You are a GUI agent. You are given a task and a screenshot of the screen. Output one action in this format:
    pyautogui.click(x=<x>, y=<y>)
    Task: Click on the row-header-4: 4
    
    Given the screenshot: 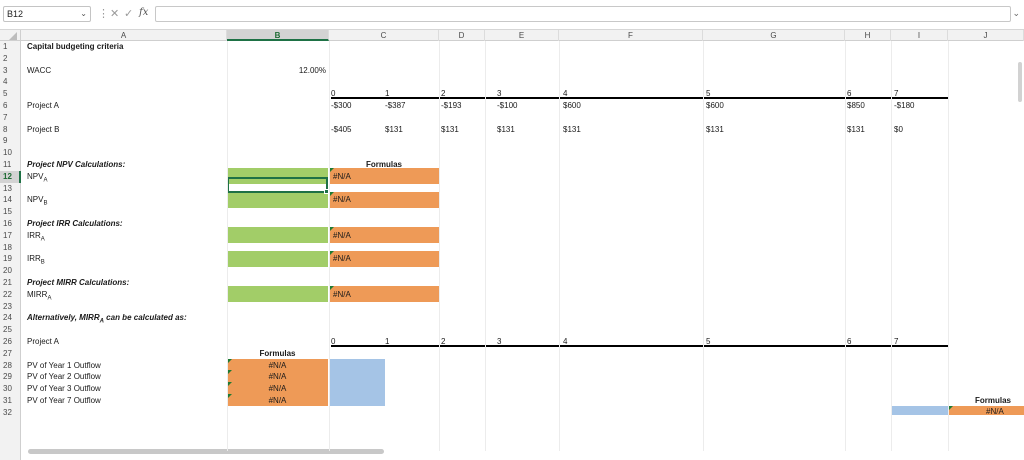 What is the action you would take?
    pyautogui.click(x=10, y=82)
    